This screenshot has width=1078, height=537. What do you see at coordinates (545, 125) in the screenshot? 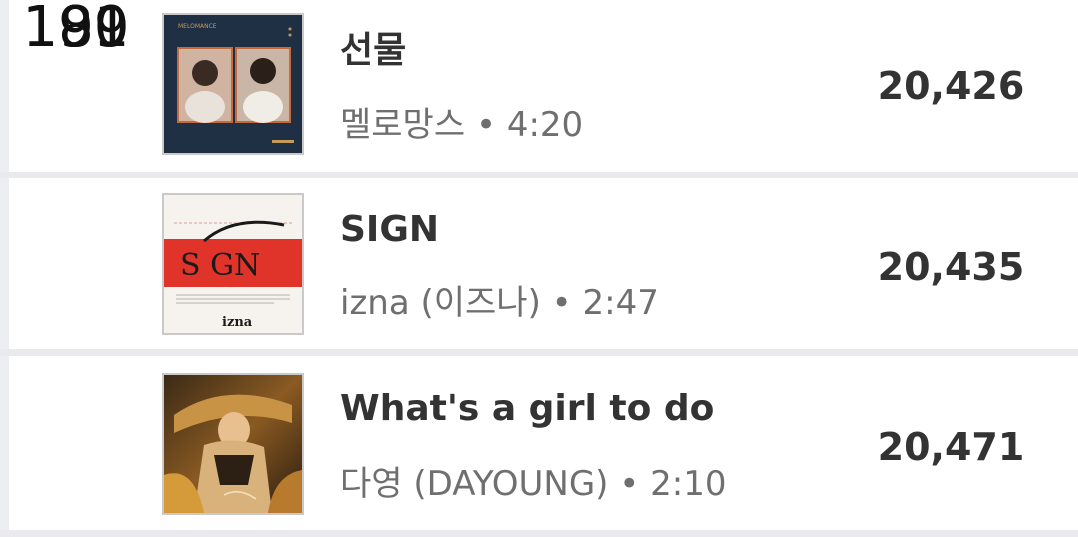
I see `track-duration: 4:20` at bounding box center [545, 125].